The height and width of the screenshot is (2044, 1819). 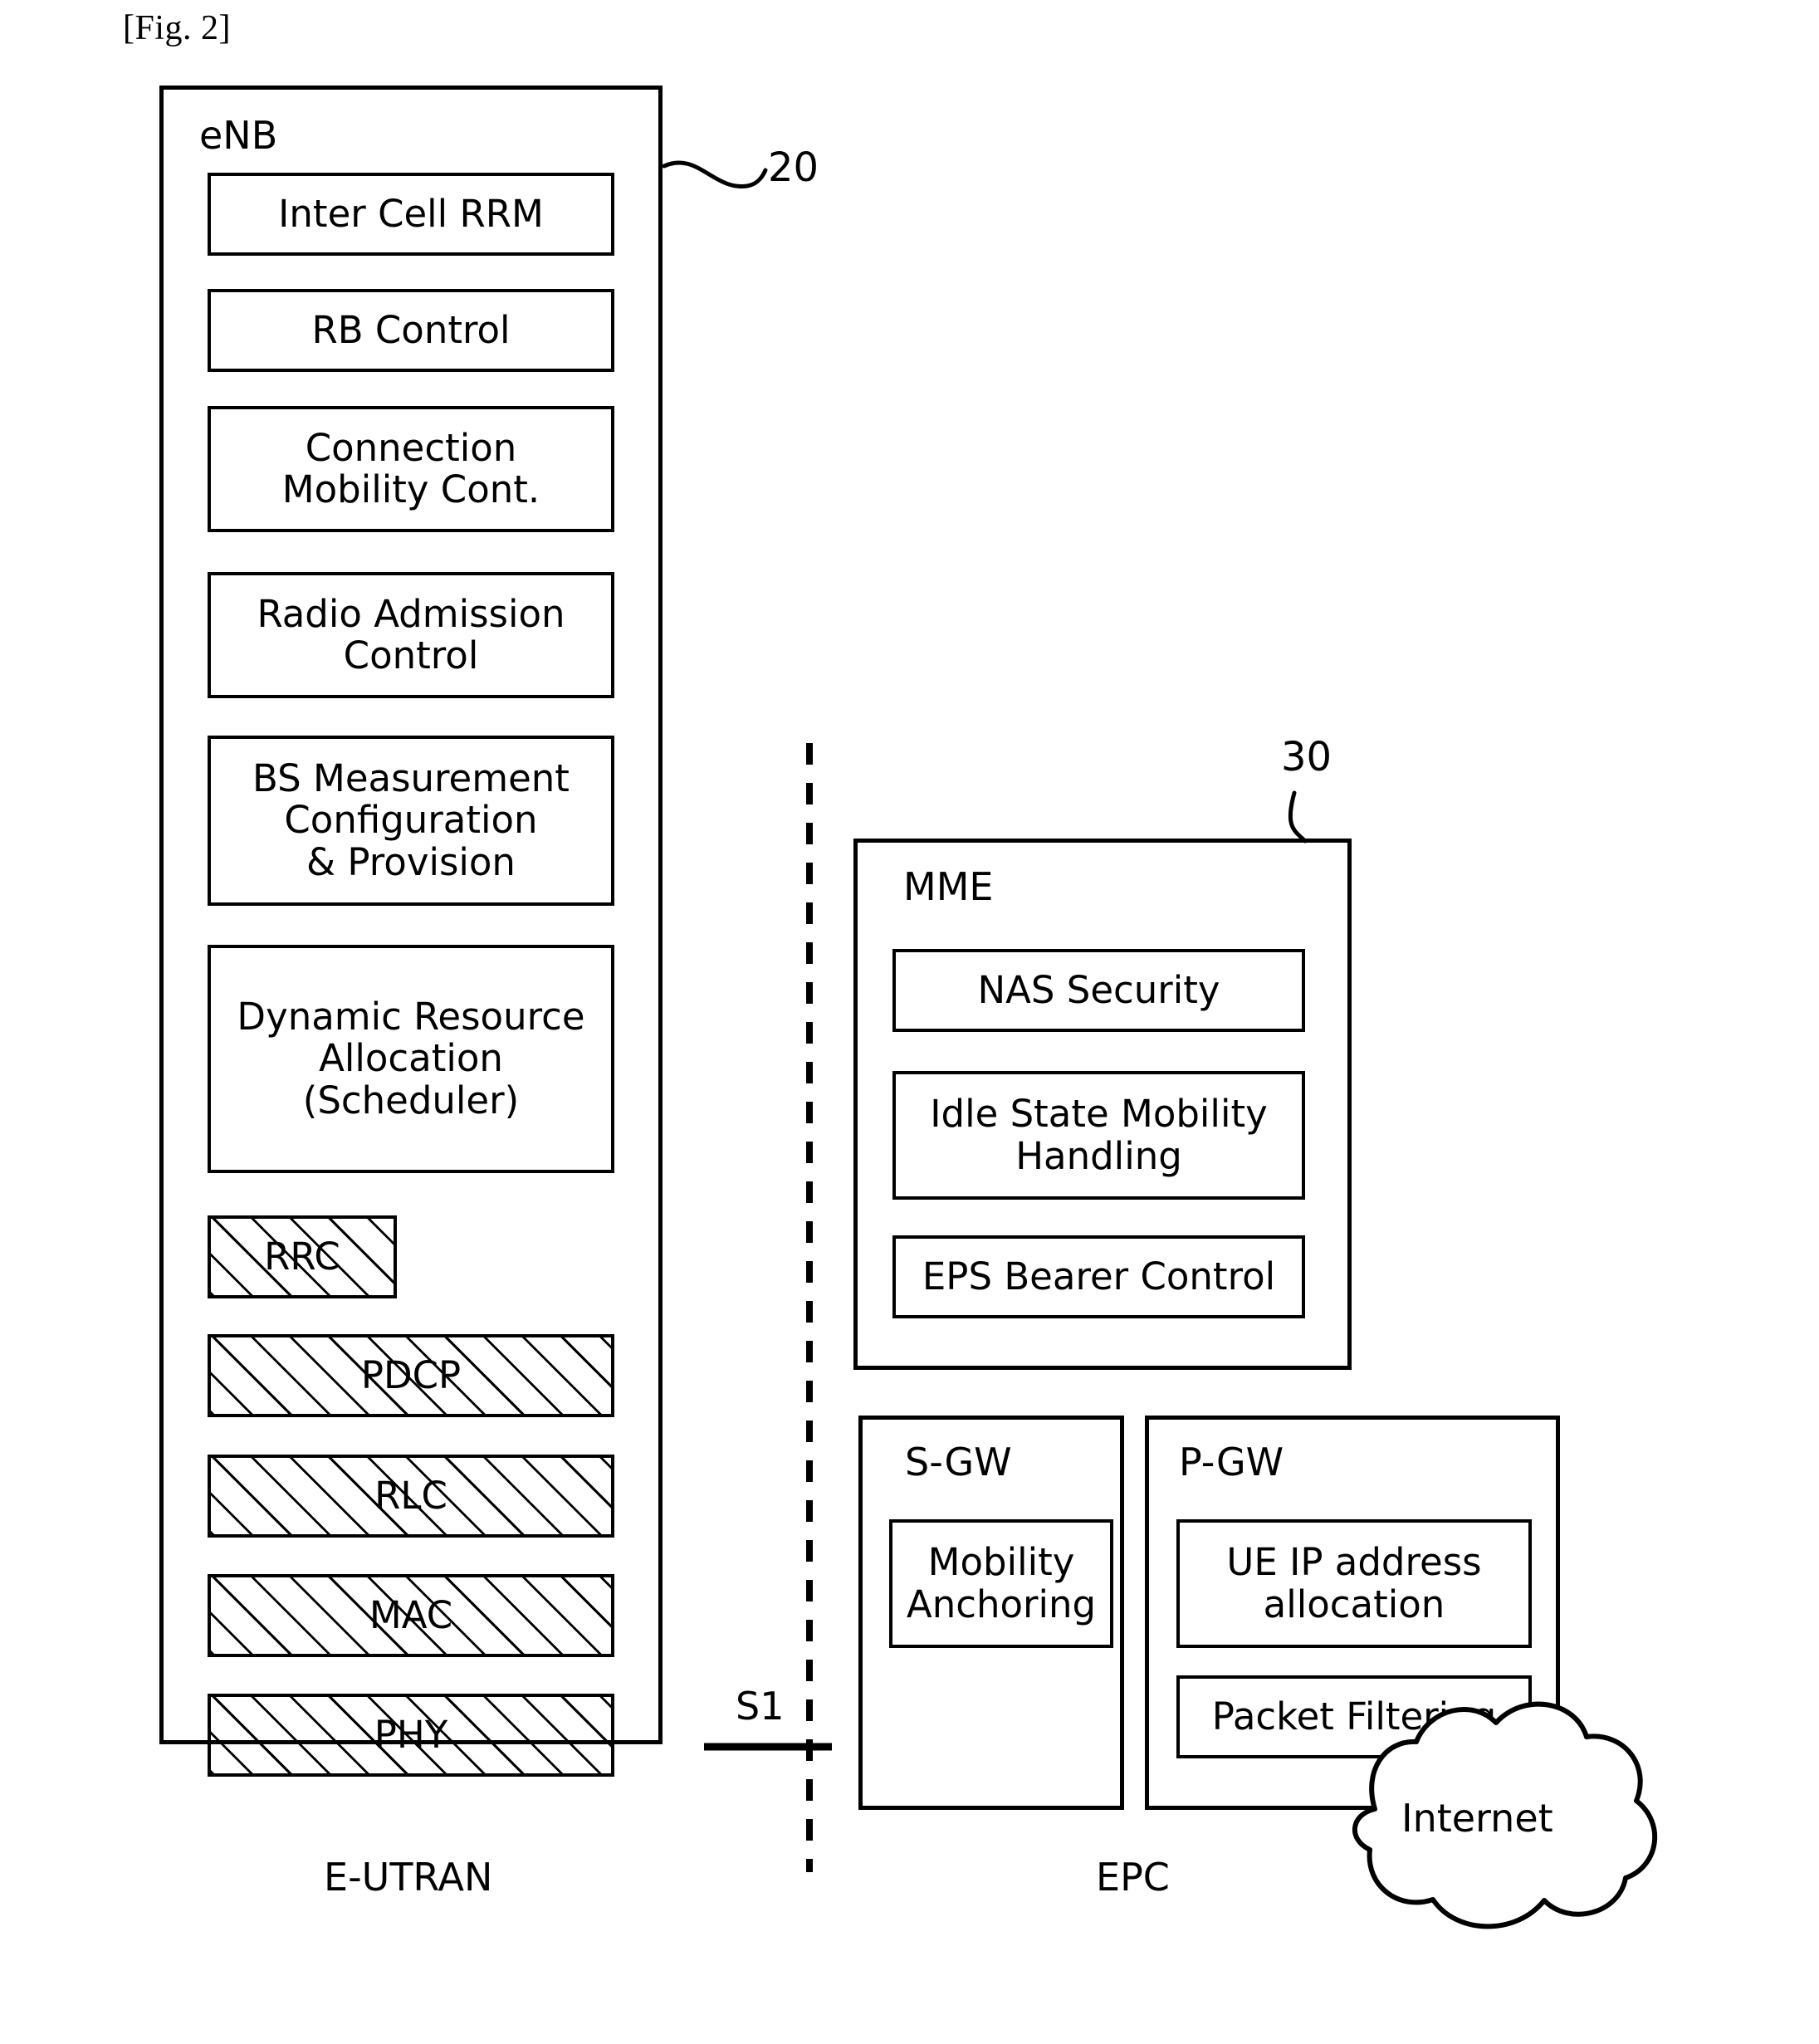 I want to click on pgw-block-packet-filtering: Packet Filtering, so click(x=1354, y=1716).